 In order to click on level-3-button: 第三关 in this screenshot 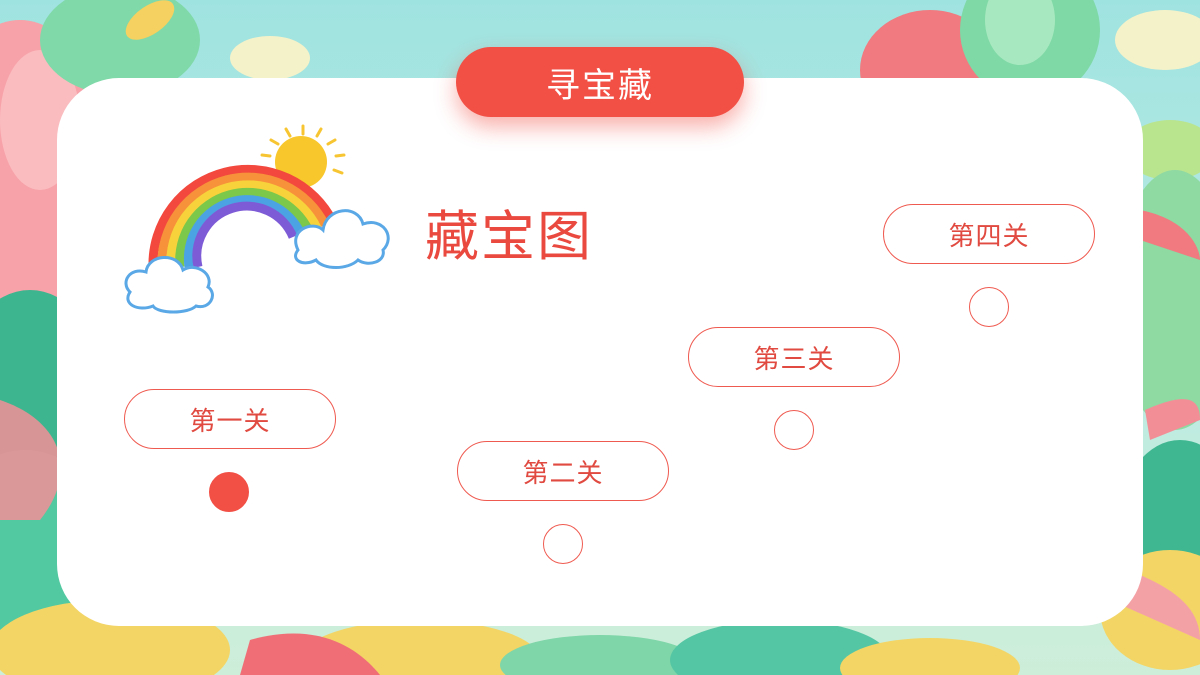, I will do `click(794, 357)`.